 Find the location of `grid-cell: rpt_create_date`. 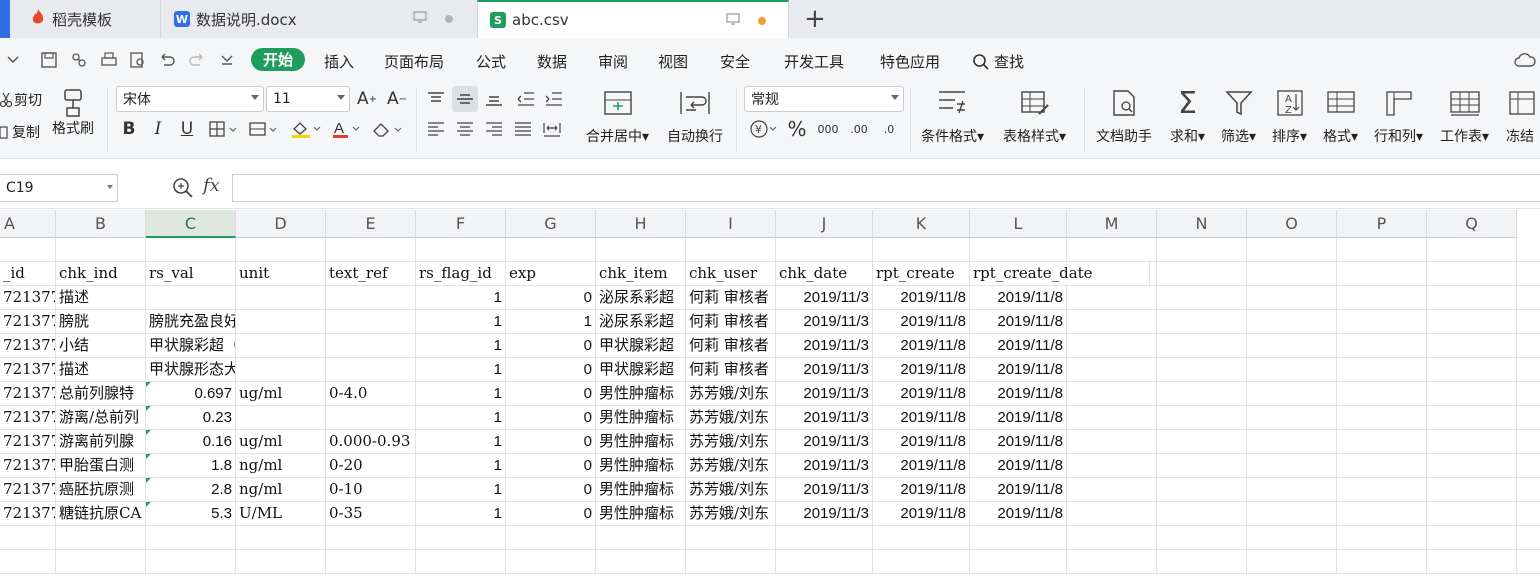

grid-cell: rpt_create_date is located at coordinates (1060, 273).